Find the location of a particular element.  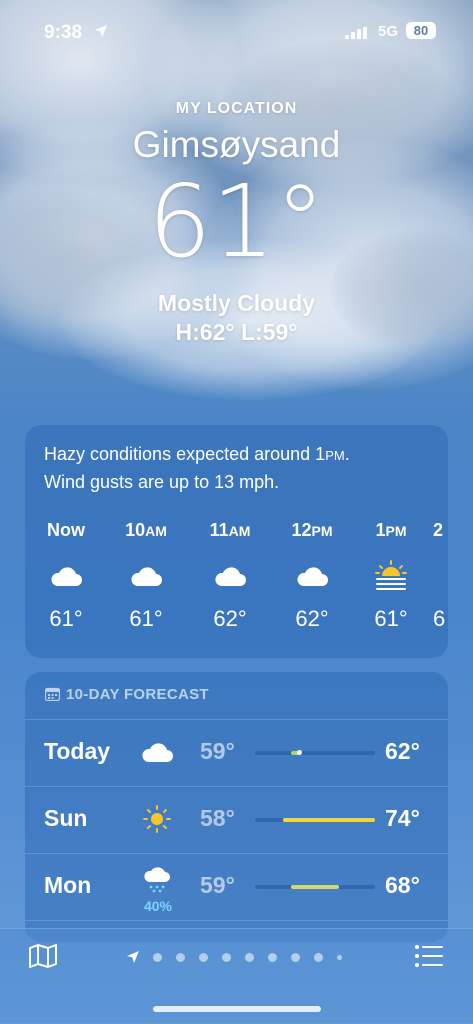

hour-item: 1PM 61° is located at coordinates (391, 576).